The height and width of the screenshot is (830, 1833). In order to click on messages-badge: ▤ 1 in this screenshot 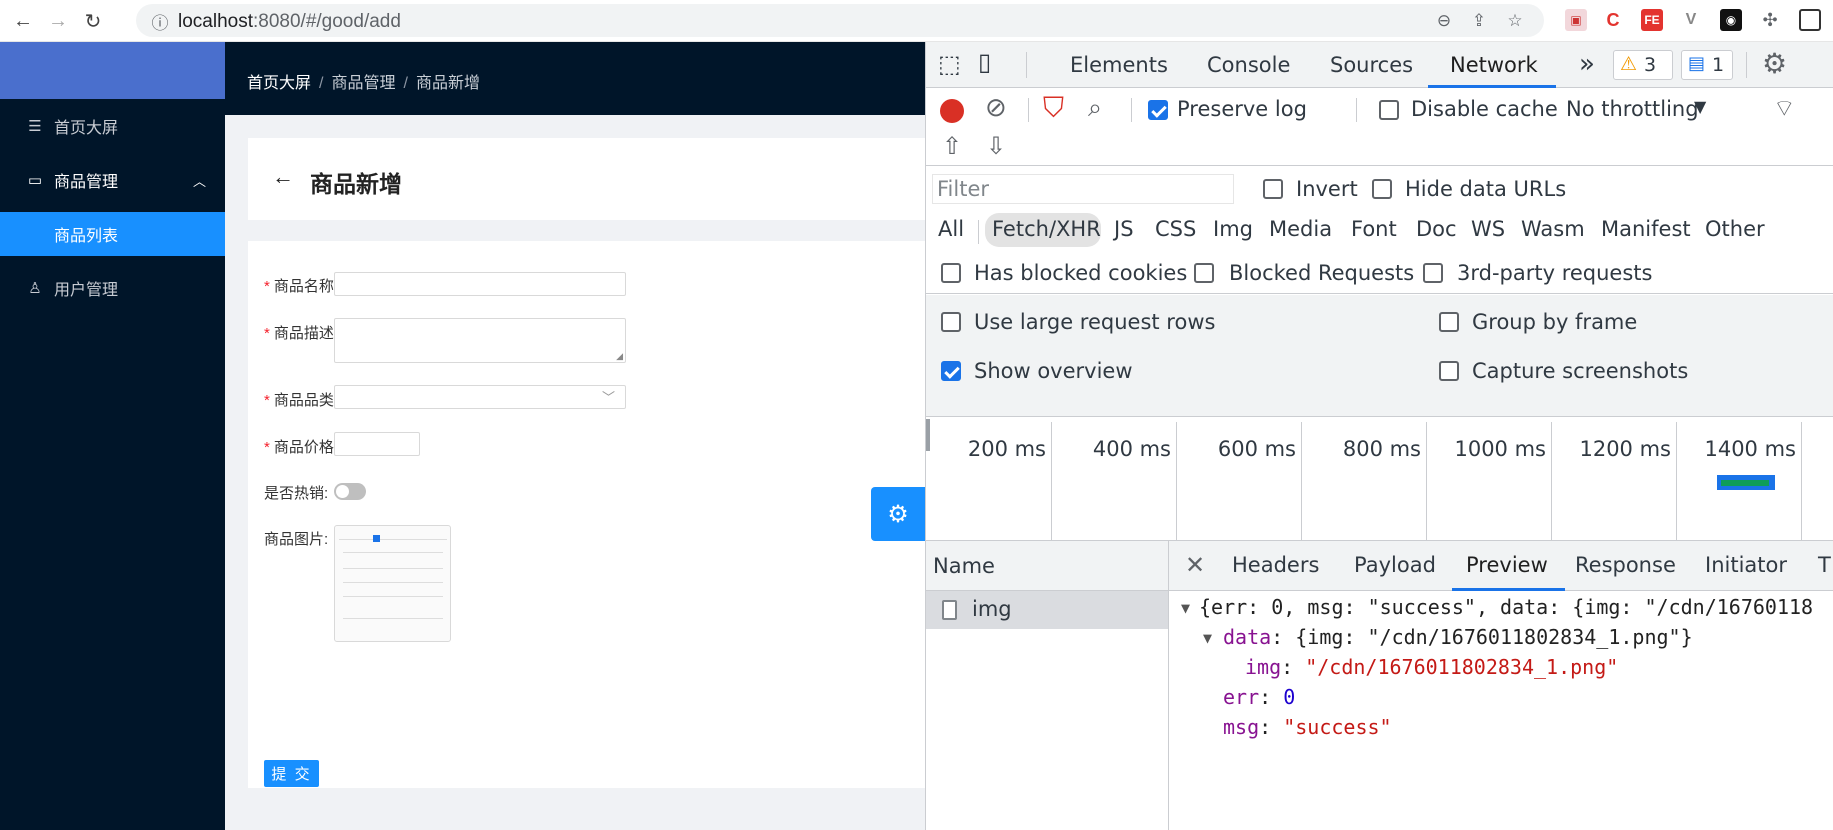, I will do `click(1707, 65)`.